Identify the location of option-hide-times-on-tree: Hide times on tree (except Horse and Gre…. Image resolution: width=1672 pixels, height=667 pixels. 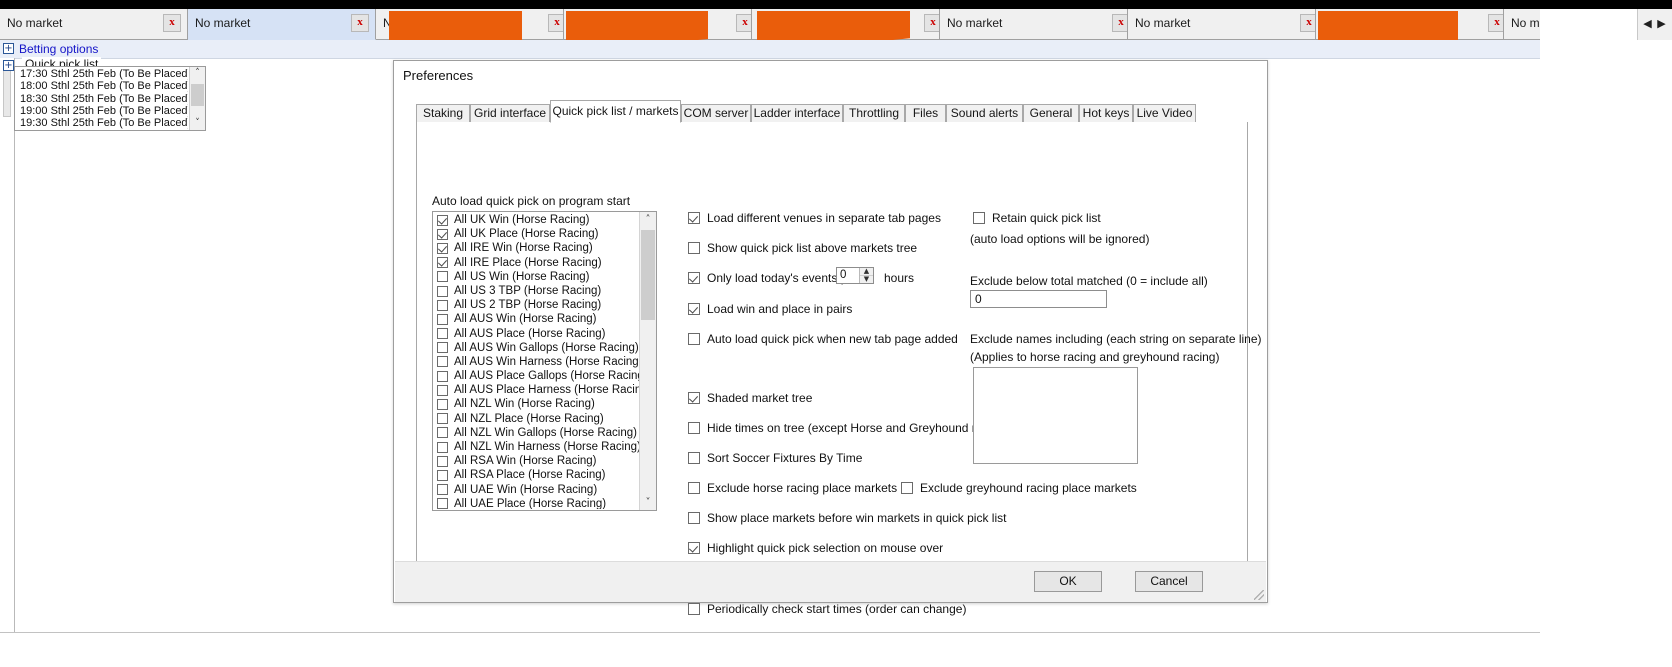
(848, 428).